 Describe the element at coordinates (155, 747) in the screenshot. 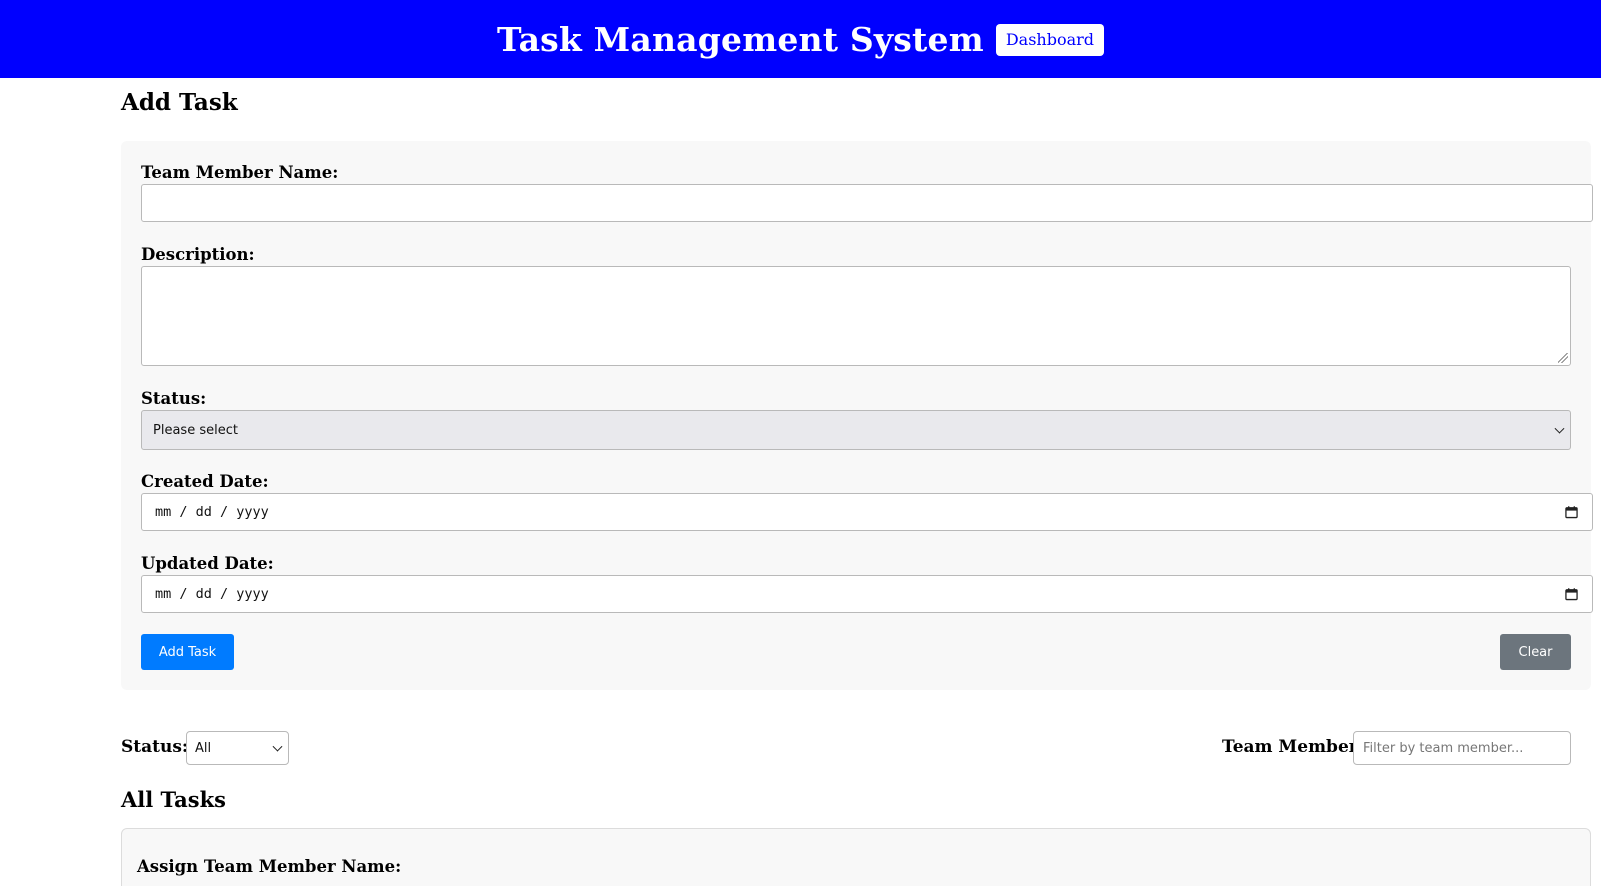

I see `status-filter-label: Status:` at that location.